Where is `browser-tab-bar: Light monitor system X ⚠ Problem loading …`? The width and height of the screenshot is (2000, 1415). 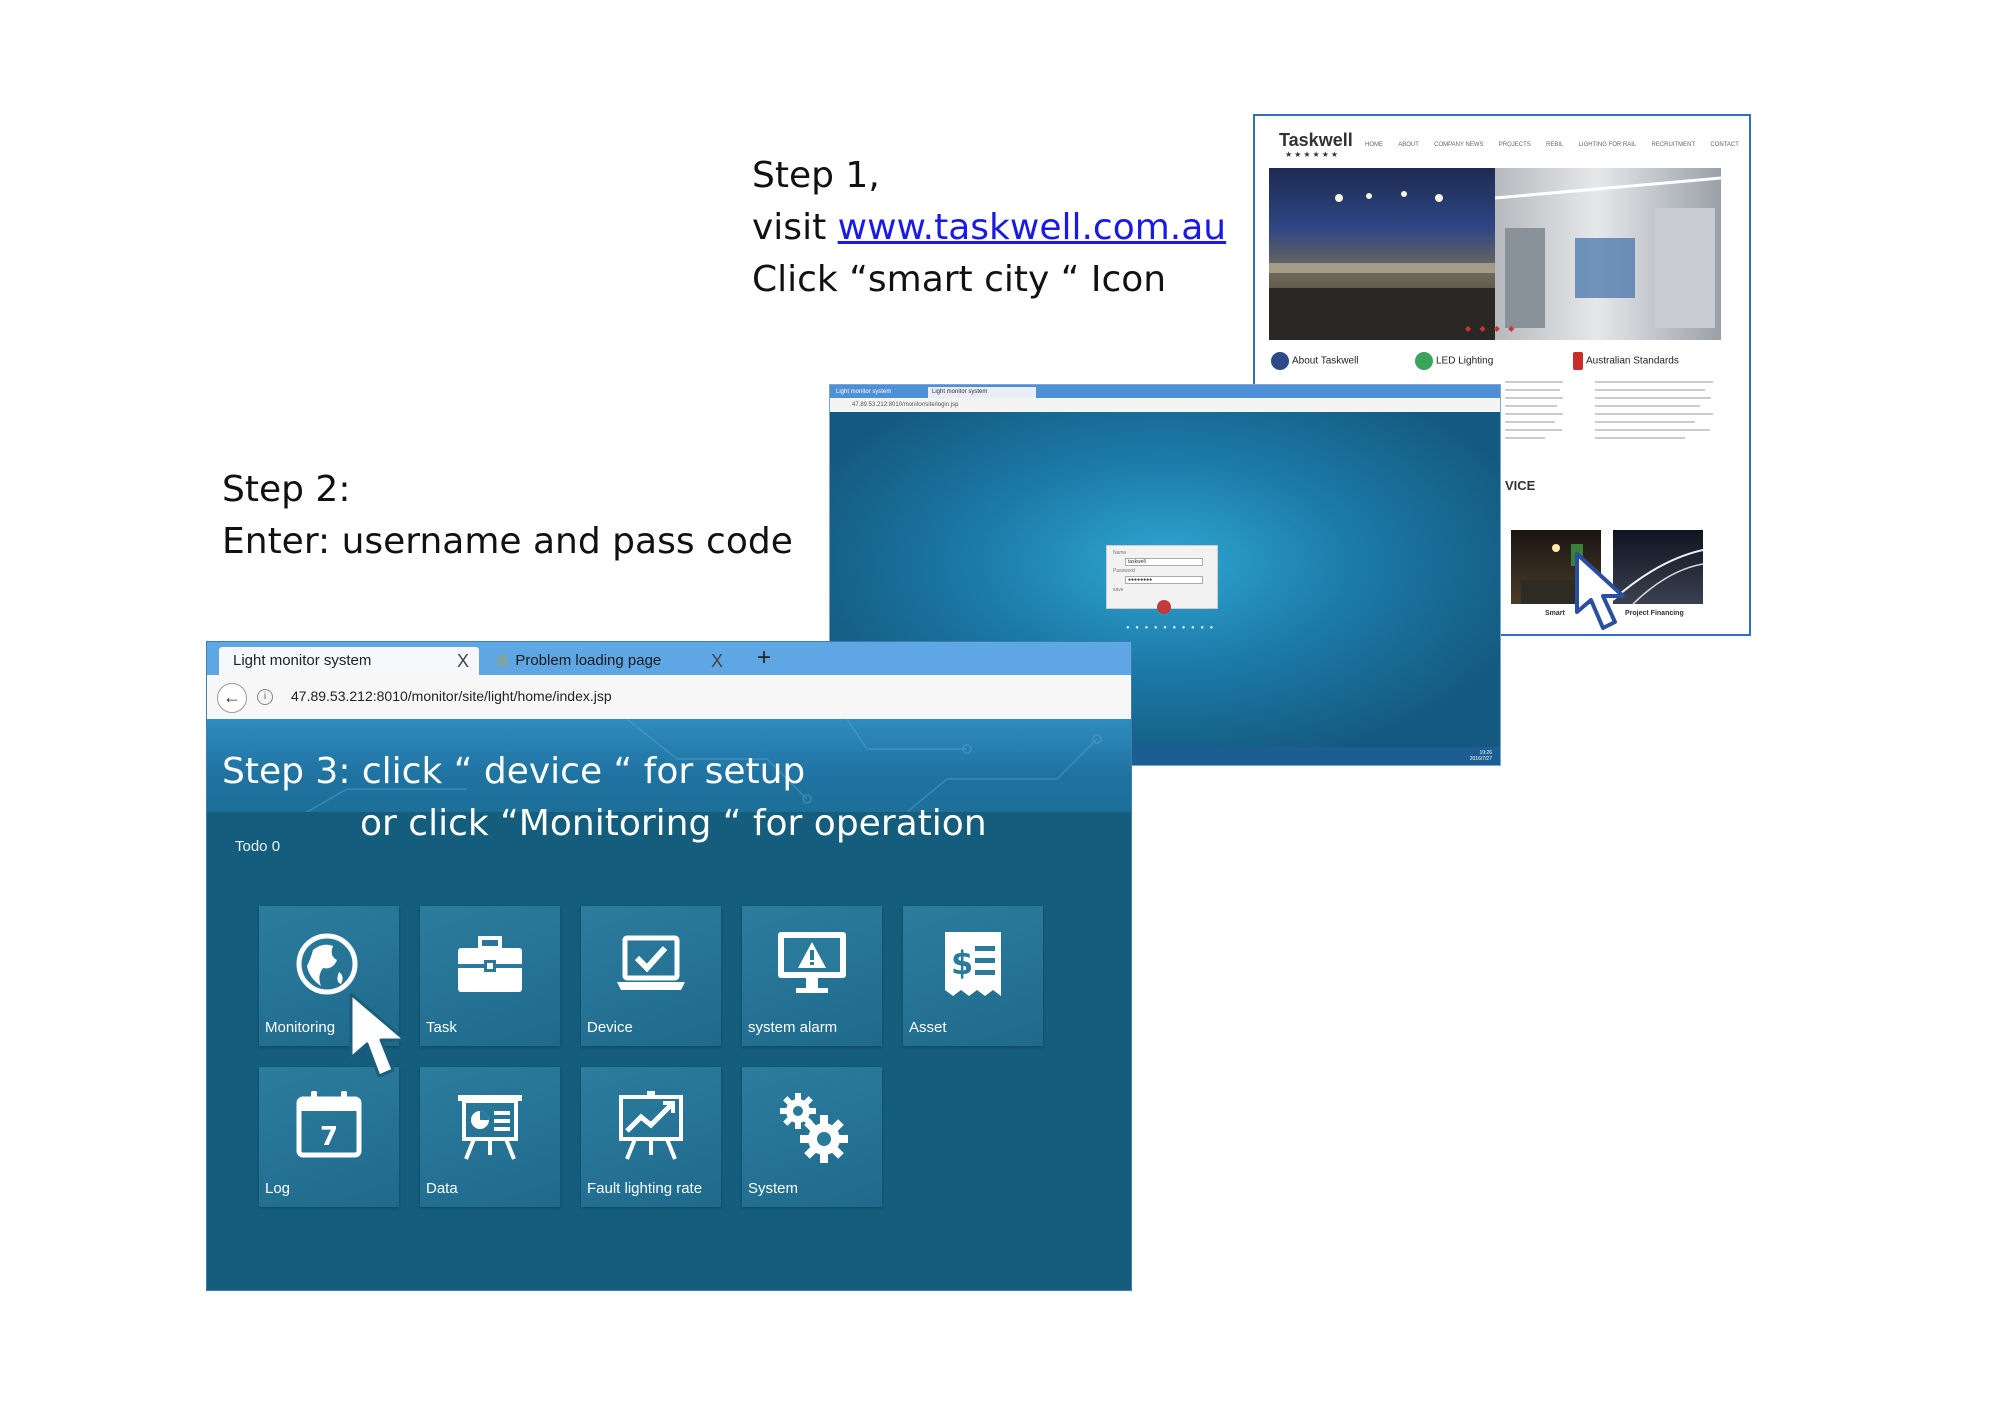 browser-tab-bar: Light monitor system X ⚠ Problem loading … is located at coordinates (669, 658).